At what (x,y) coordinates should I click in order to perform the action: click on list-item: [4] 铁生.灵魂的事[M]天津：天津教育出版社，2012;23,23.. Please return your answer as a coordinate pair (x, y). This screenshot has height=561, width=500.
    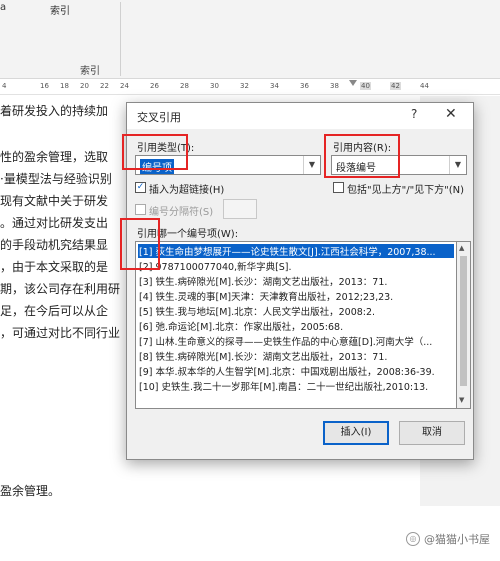
    Looking at the image, I should click on (266, 296).